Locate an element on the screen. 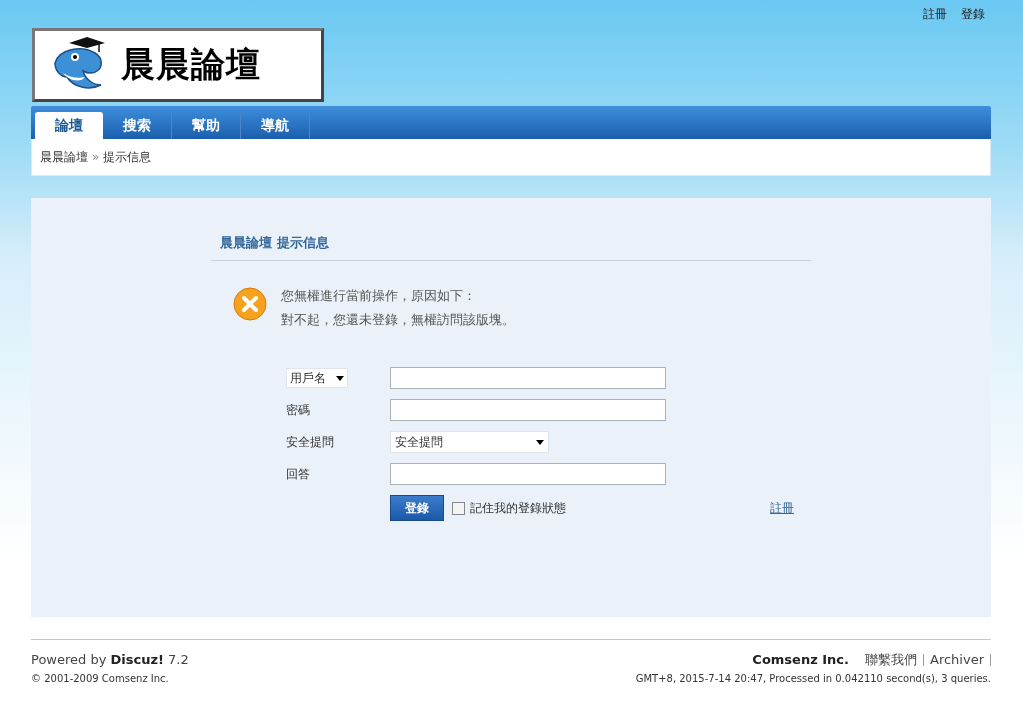  top-link: 註冊 is located at coordinates (935, 14).